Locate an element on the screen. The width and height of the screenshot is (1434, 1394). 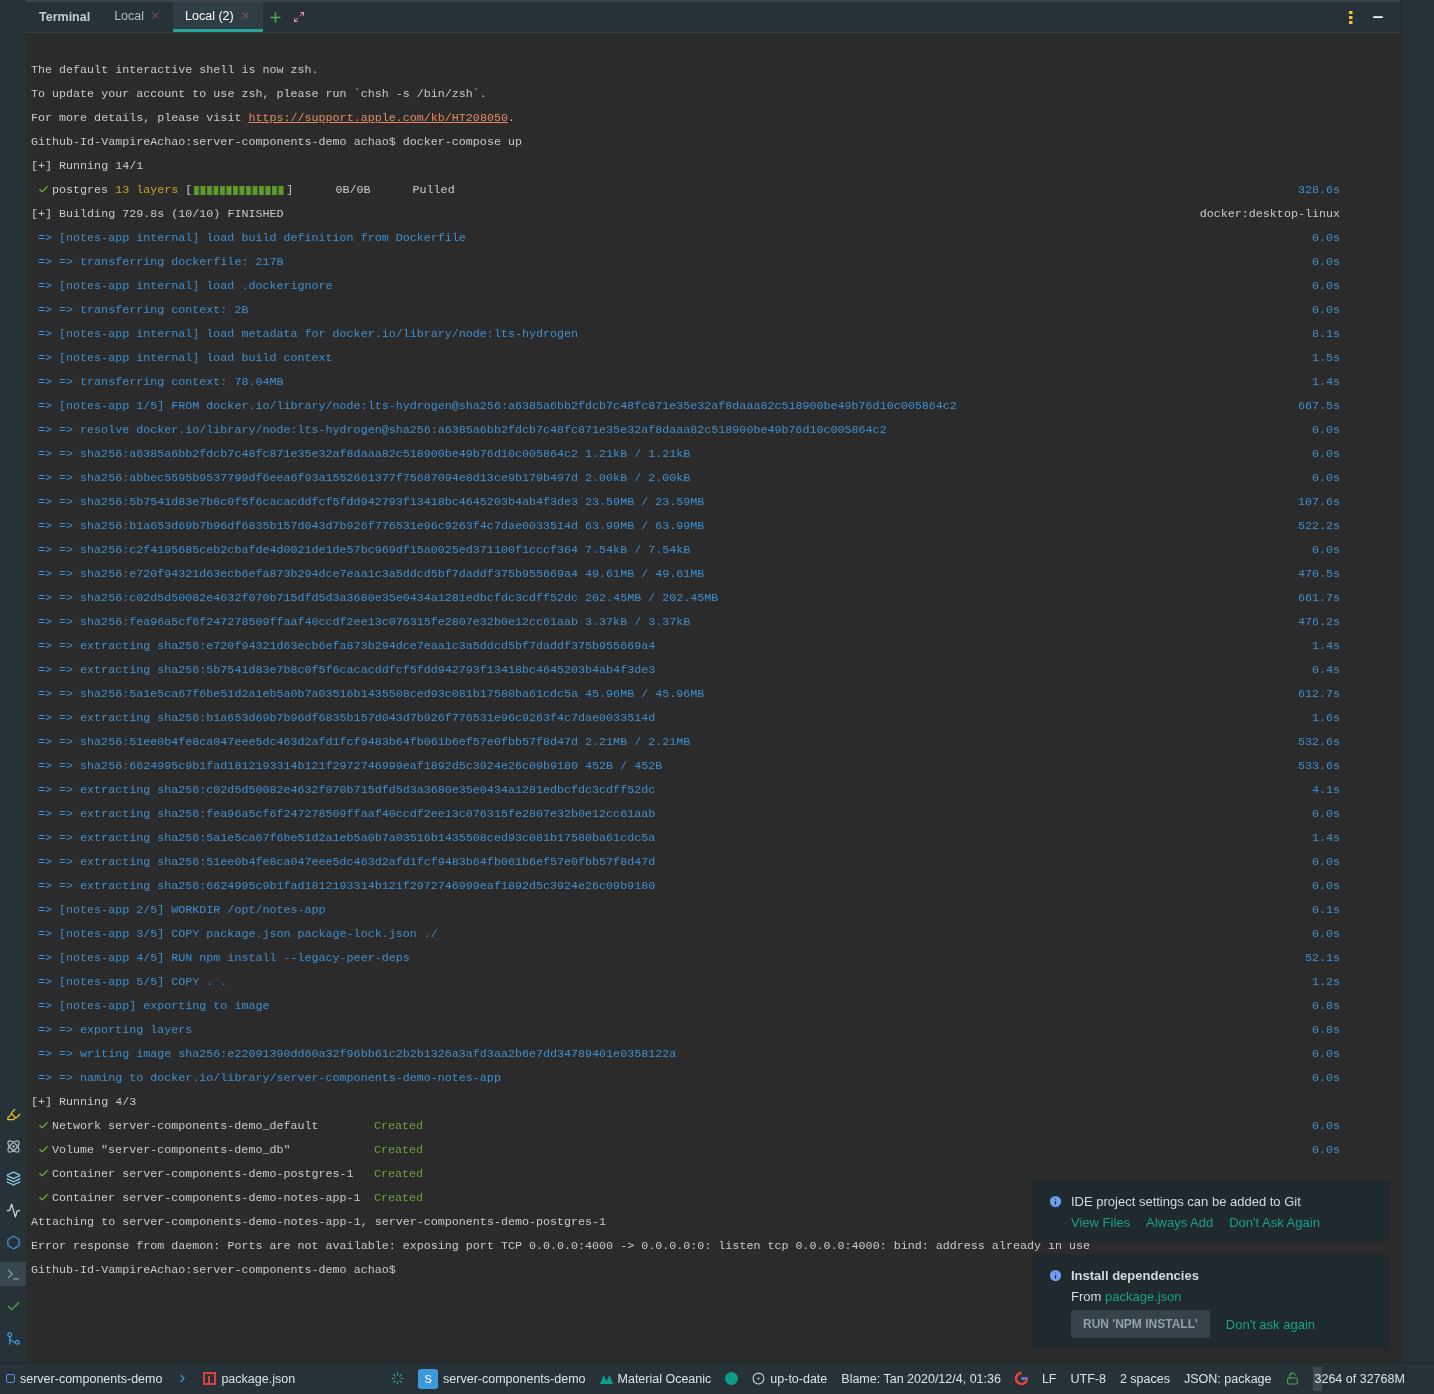
build-step-text: => => sha256:a6385a6bb2fdcb7c48fc871e35e32af8daaa82c518900be49b76d10c005864c2 1.21kB / 1.21kB is located at coordinates (364, 454).